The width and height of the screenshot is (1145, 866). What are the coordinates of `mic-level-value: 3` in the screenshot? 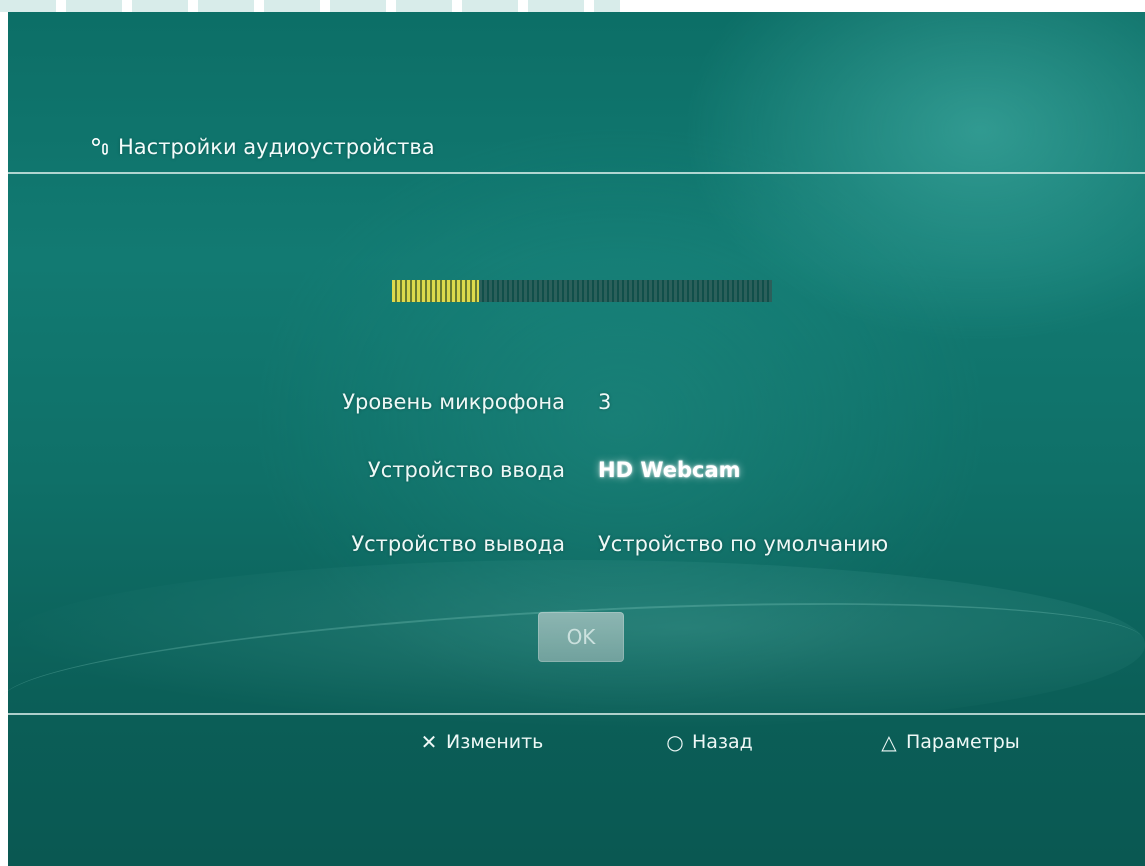 It's located at (604, 402).